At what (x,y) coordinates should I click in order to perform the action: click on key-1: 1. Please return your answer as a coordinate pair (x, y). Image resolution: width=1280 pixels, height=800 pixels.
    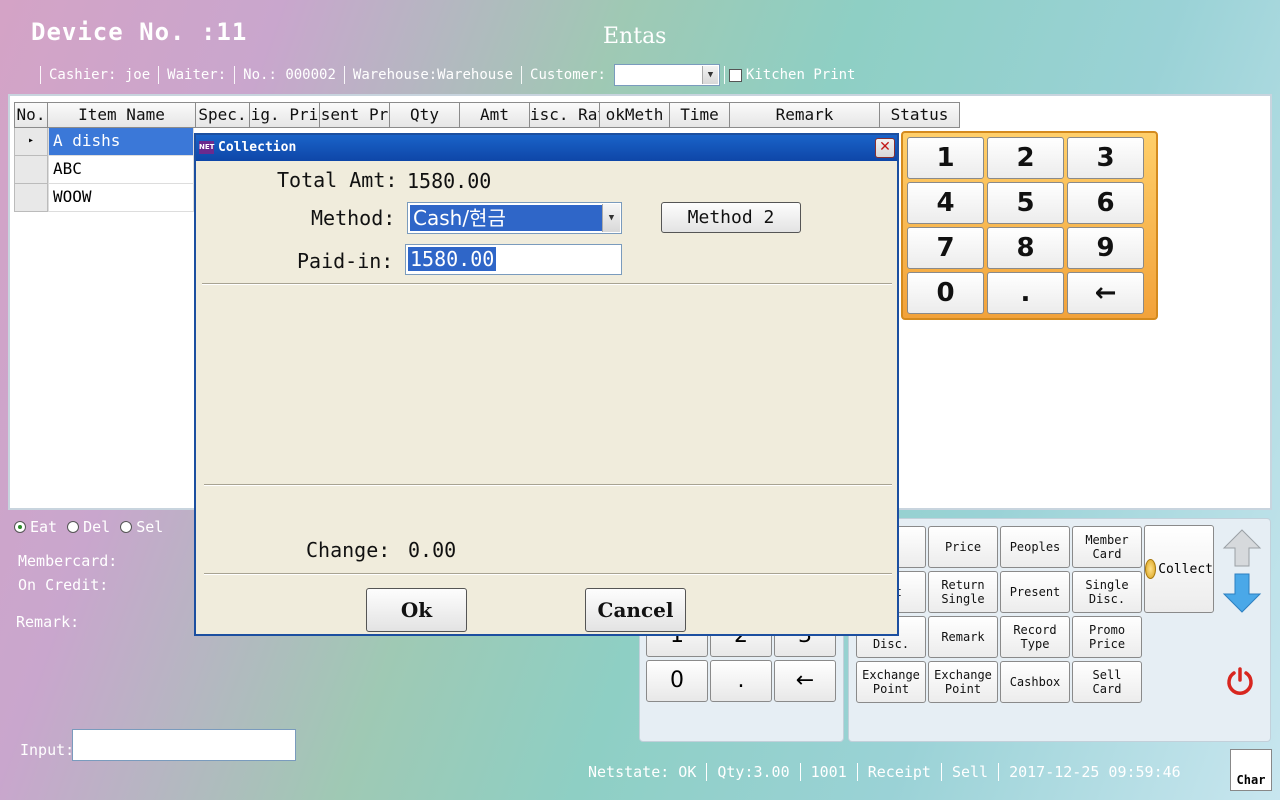
    Looking at the image, I should click on (945, 158).